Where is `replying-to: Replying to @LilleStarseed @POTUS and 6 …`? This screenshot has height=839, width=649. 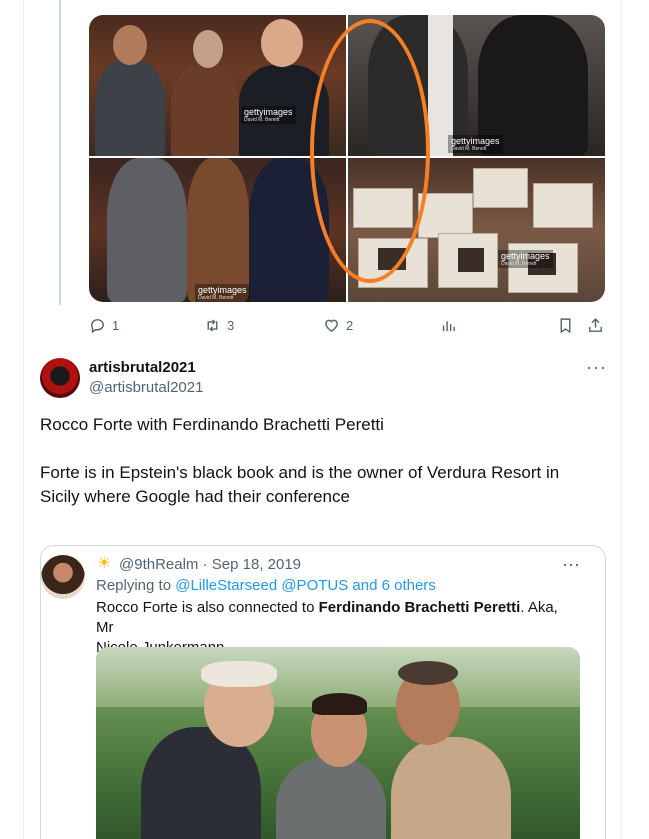 replying-to: Replying to @LilleStarseed @POTUS and 6 … is located at coordinates (266, 585).